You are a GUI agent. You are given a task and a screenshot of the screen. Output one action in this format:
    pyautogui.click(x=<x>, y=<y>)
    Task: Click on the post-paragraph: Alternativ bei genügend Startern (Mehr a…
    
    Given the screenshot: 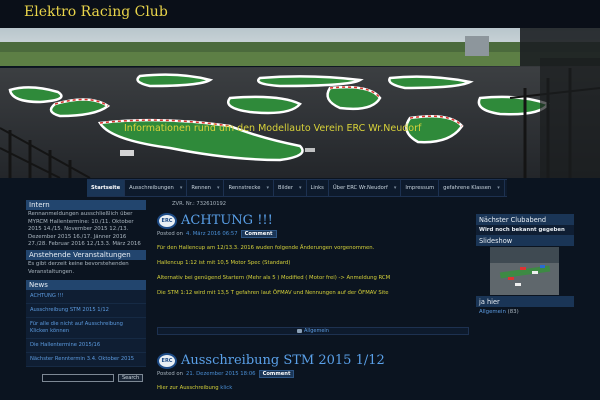 What is the action you would take?
    pyautogui.click(x=274, y=278)
    